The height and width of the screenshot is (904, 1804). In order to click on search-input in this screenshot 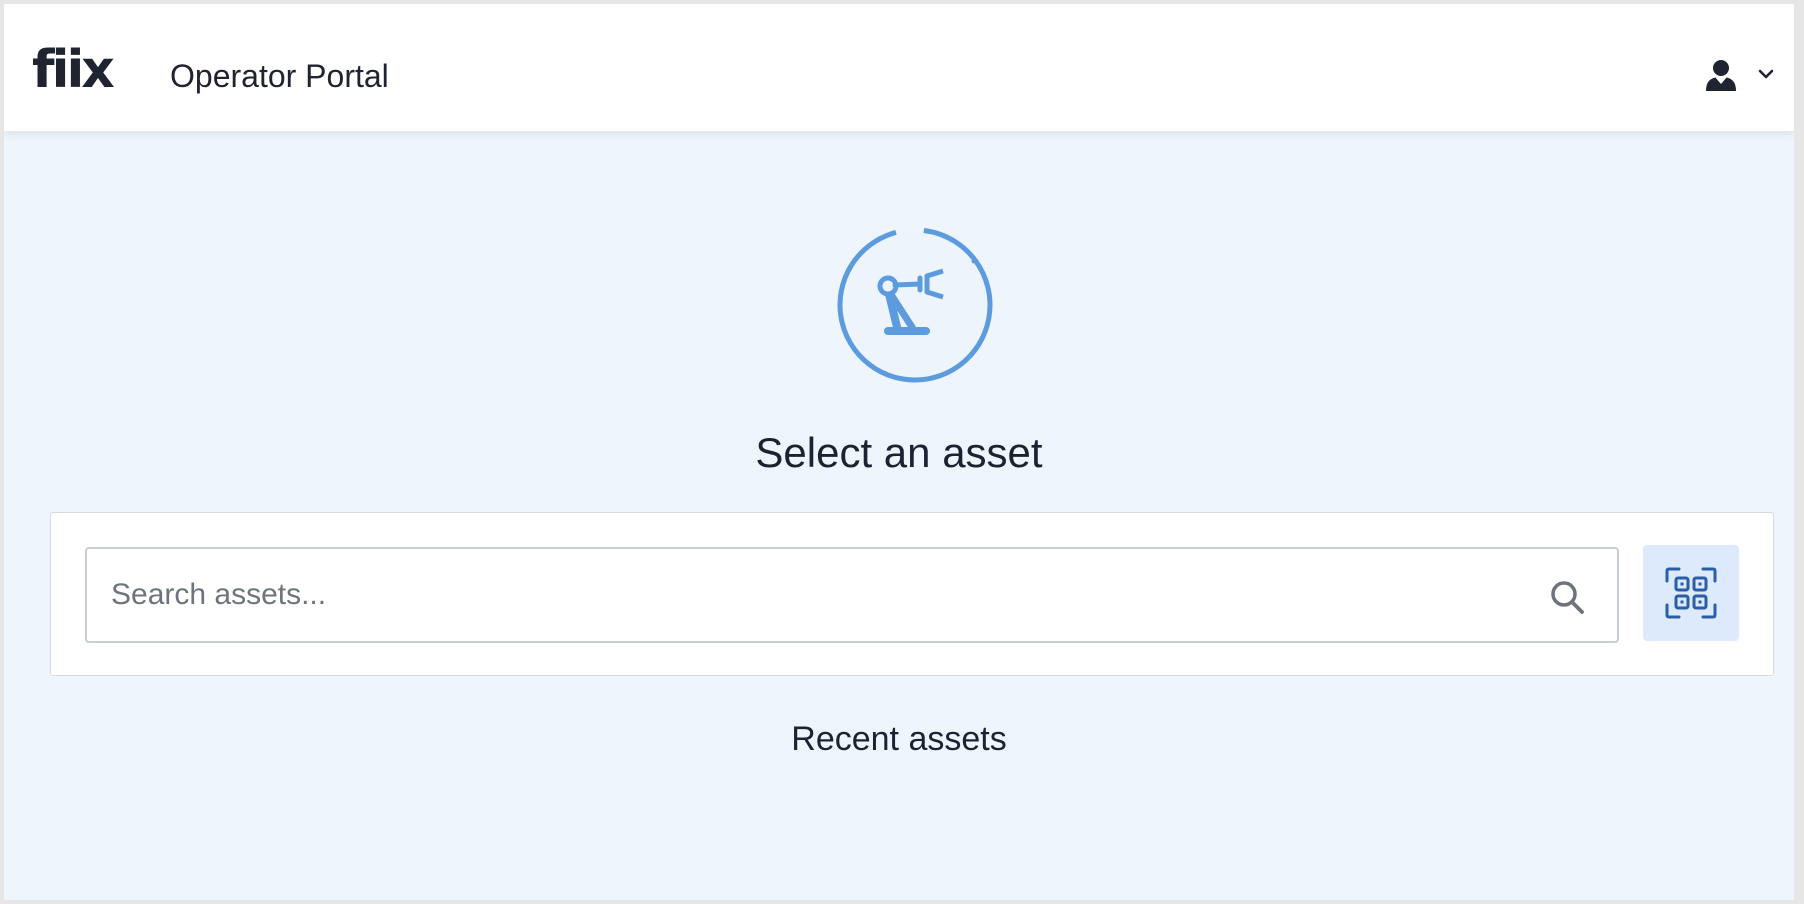, I will do `click(852, 595)`.